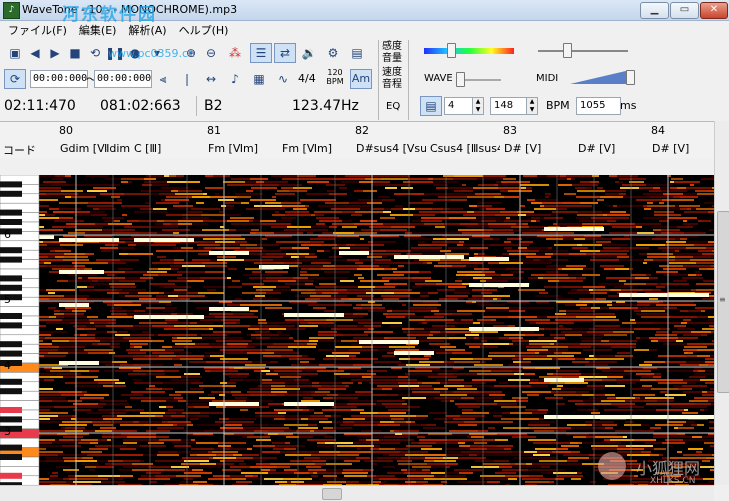 The image size is (729, 501). Describe the element at coordinates (309, 53) in the screenshot. I see `volume-icon: 🔉` at that location.